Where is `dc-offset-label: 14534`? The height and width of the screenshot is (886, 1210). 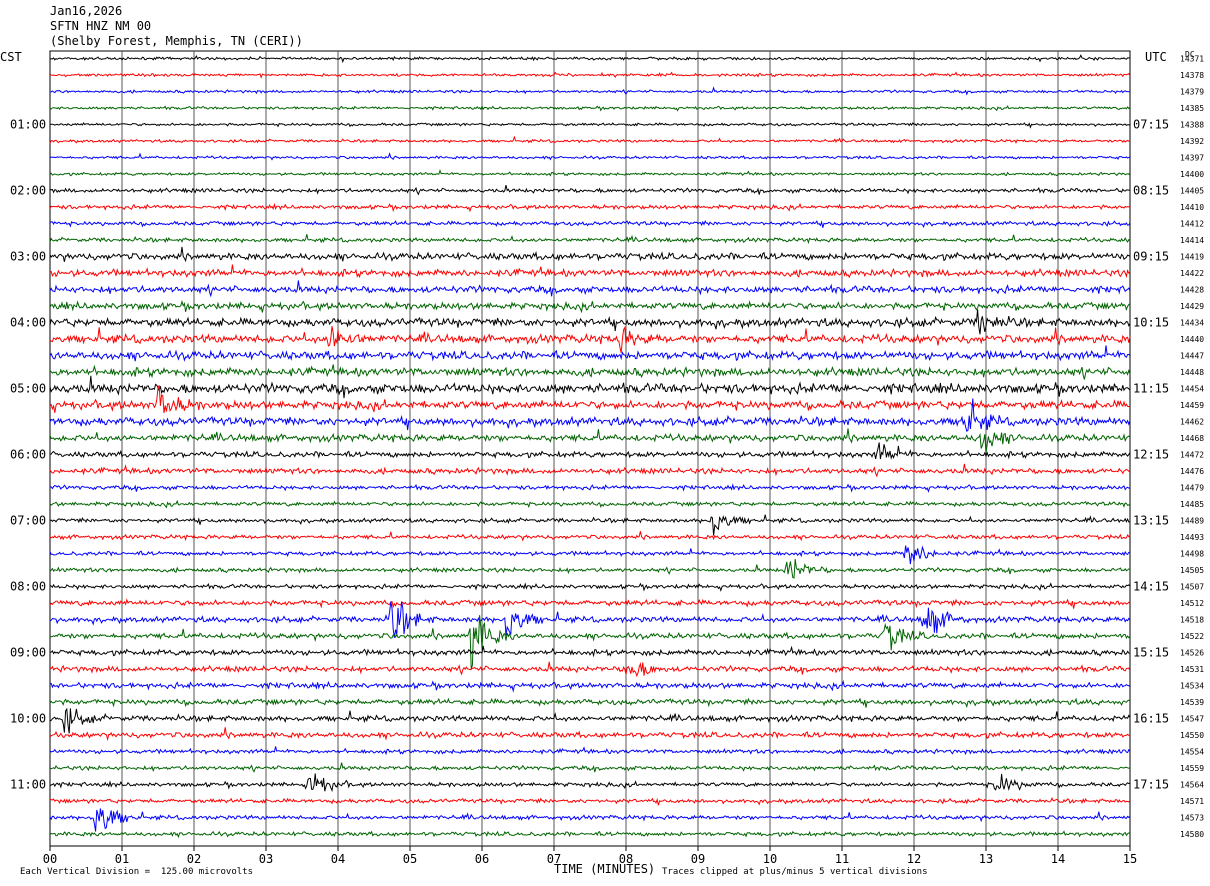
dc-offset-label: 14534 is located at coordinates (1192, 686).